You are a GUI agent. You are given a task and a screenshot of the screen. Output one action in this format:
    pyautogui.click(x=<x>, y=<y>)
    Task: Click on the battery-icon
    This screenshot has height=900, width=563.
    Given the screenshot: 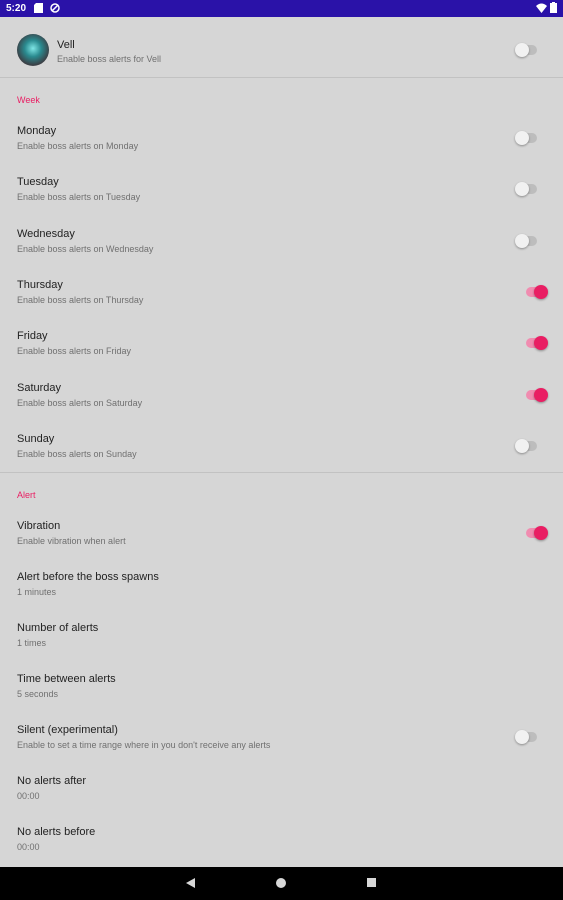 What is the action you would take?
    pyautogui.click(x=553, y=9)
    